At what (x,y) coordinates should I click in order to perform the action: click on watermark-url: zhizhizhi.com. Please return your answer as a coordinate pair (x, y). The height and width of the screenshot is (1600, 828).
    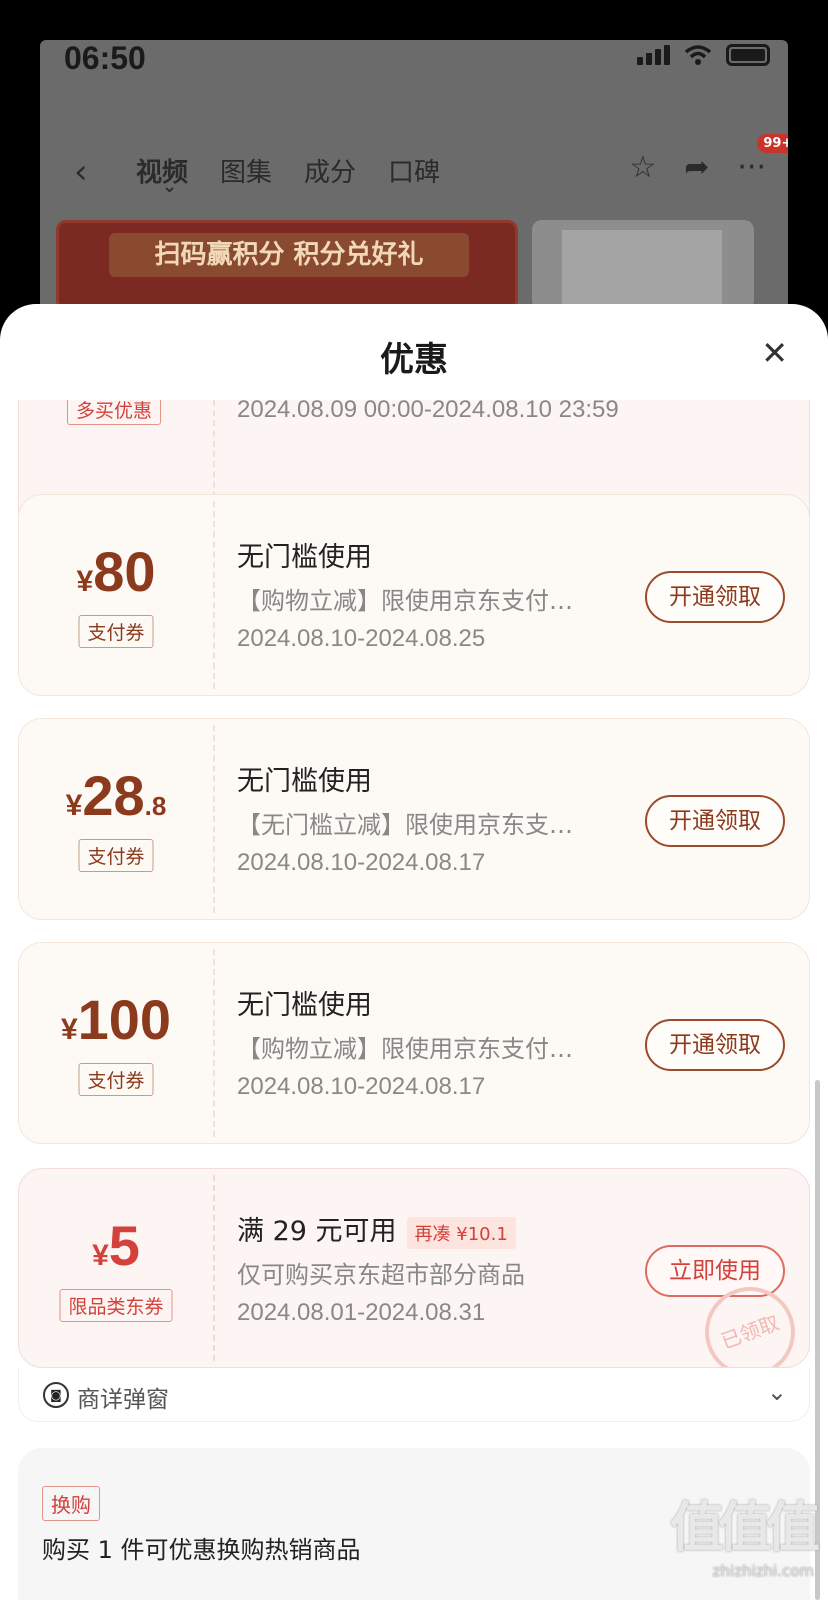
    Looking at the image, I should click on (763, 1571).